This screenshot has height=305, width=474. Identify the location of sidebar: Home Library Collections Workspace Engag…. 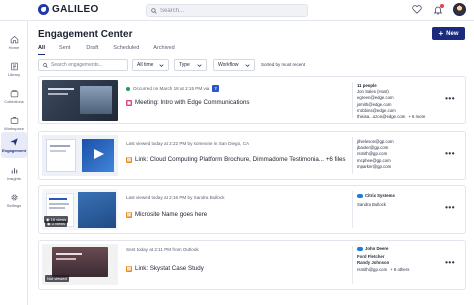
(14, 163).